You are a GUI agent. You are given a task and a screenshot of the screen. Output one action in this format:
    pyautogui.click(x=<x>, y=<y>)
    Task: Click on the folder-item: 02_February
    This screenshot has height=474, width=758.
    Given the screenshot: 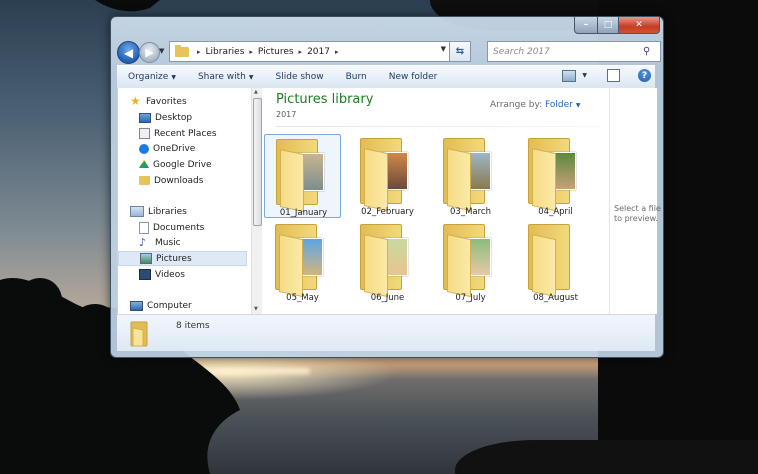 What is the action you would take?
    pyautogui.click(x=387, y=176)
    